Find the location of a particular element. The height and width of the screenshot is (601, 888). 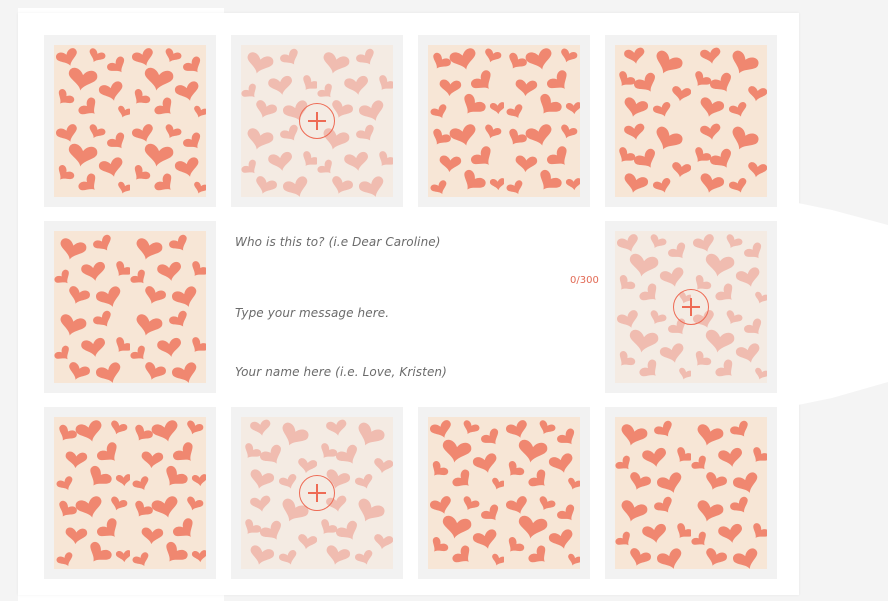

message-textarea: Type your message here. is located at coordinates (312, 313).